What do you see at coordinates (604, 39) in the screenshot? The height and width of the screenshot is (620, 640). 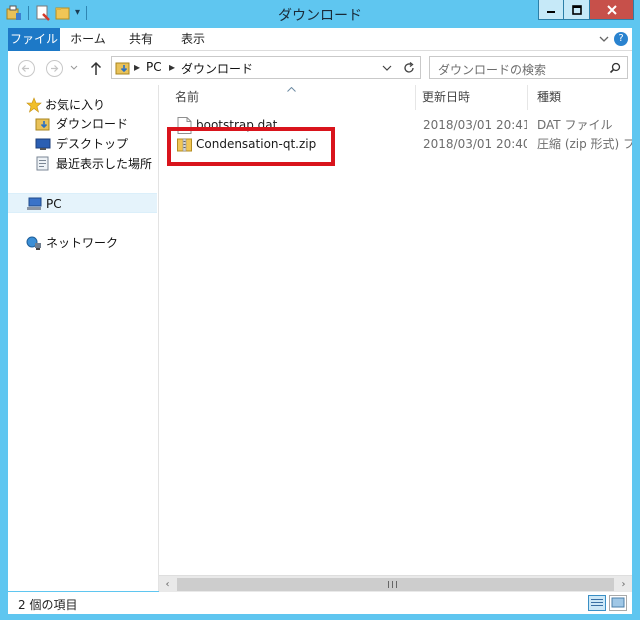 I see `expand-ribbon-icon` at bounding box center [604, 39].